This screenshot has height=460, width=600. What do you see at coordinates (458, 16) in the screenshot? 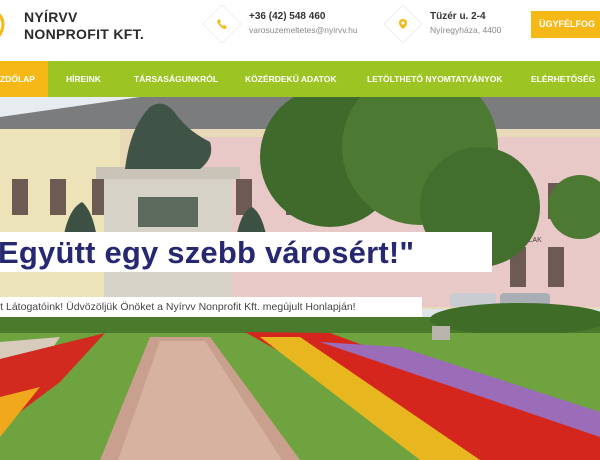
I see `street-address: Tüzér u. 2-4` at bounding box center [458, 16].